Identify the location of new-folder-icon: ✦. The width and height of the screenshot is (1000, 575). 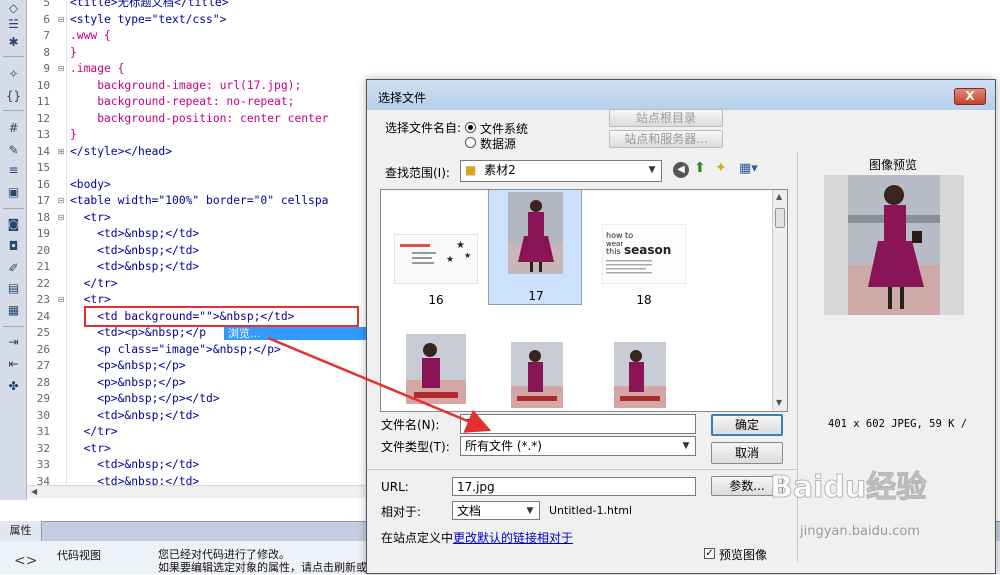
(721, 168).